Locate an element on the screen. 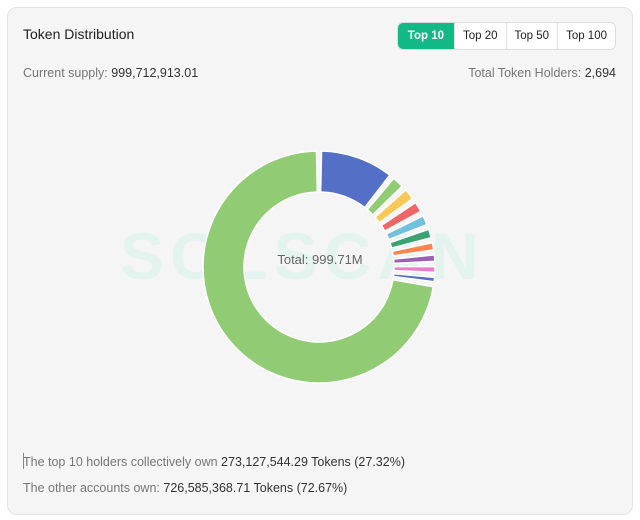  donut-center-label: Total: 999.71M is located at coordinates (320, 259).